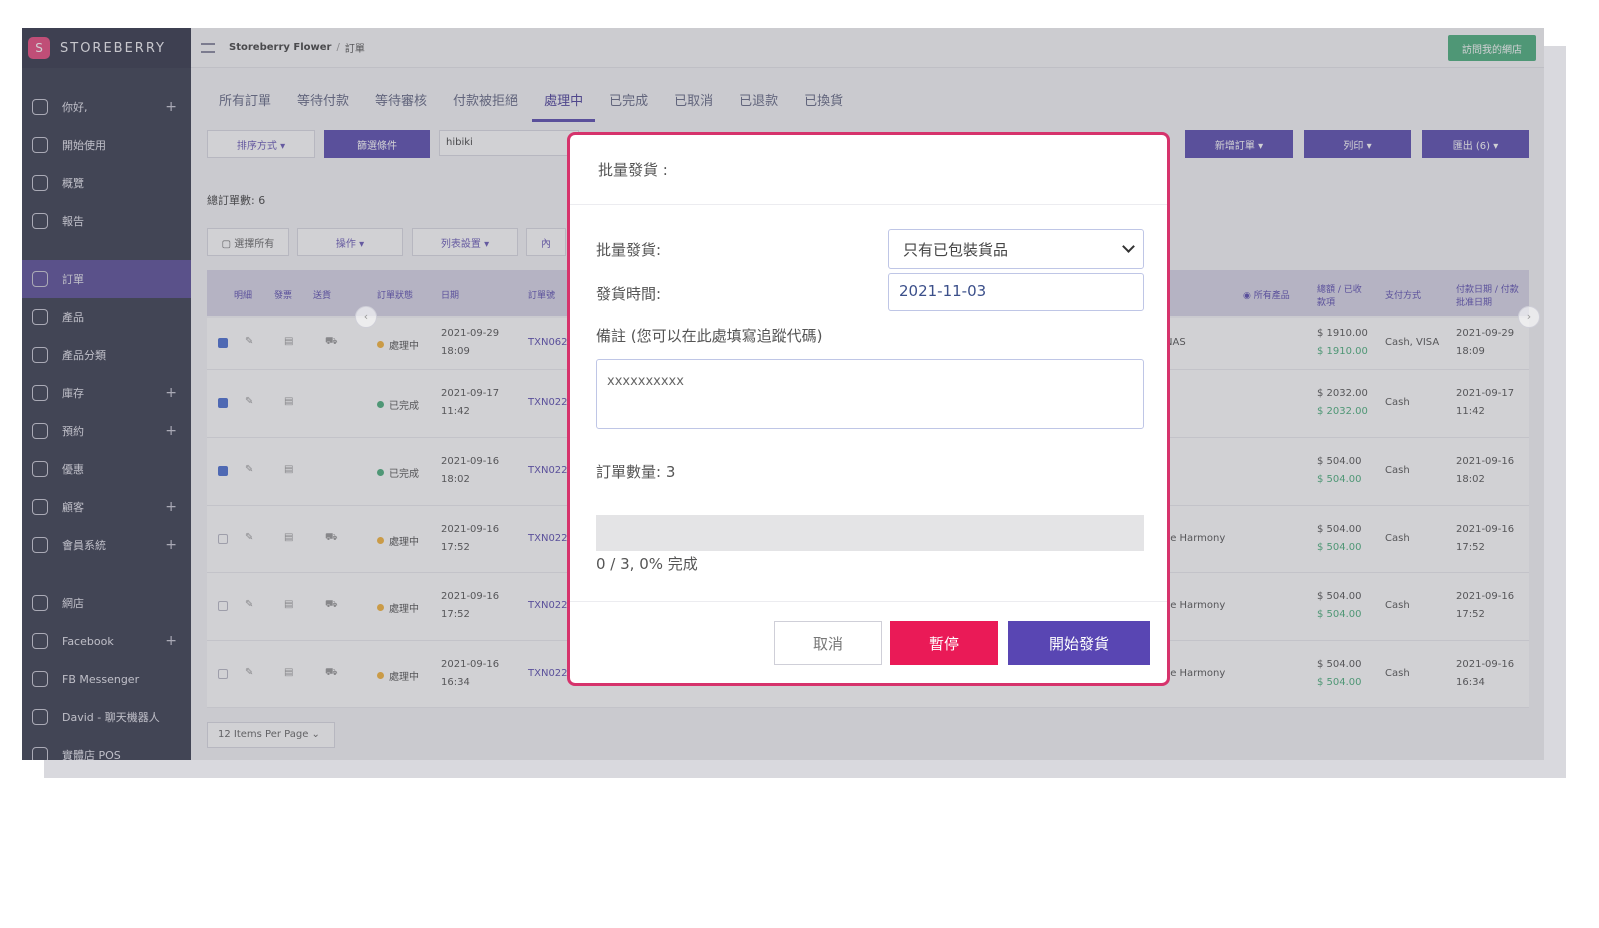 The height and width of the screenshot is (928, 1599). What do you see at coordinates (870, 533) in the screenshot?
I see `progress-bar` at bounding box center [870, 533].